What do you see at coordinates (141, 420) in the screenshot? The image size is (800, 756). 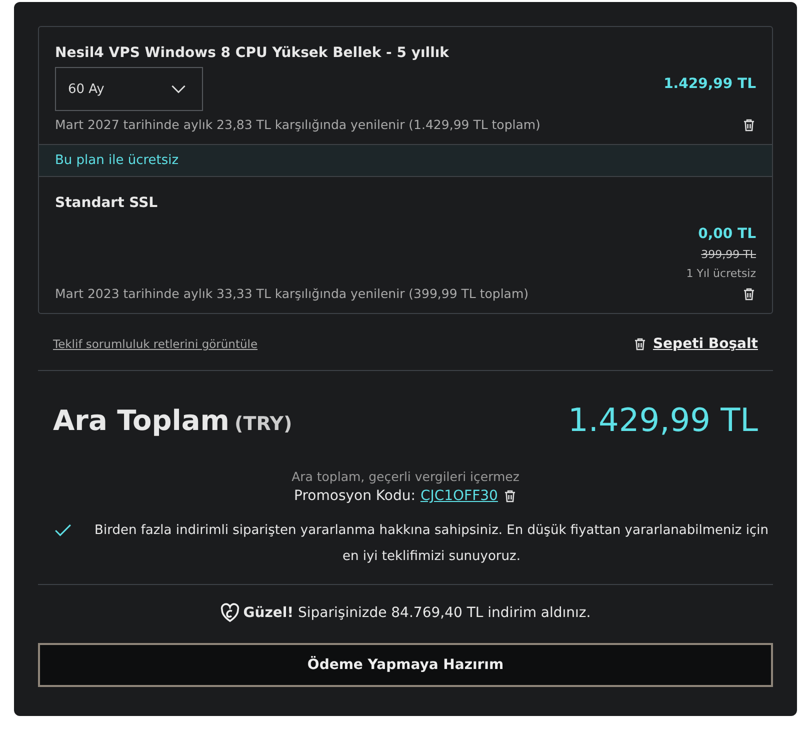 I see `subtotal-label: Ara Toplam` at bounding box center [141, 420].